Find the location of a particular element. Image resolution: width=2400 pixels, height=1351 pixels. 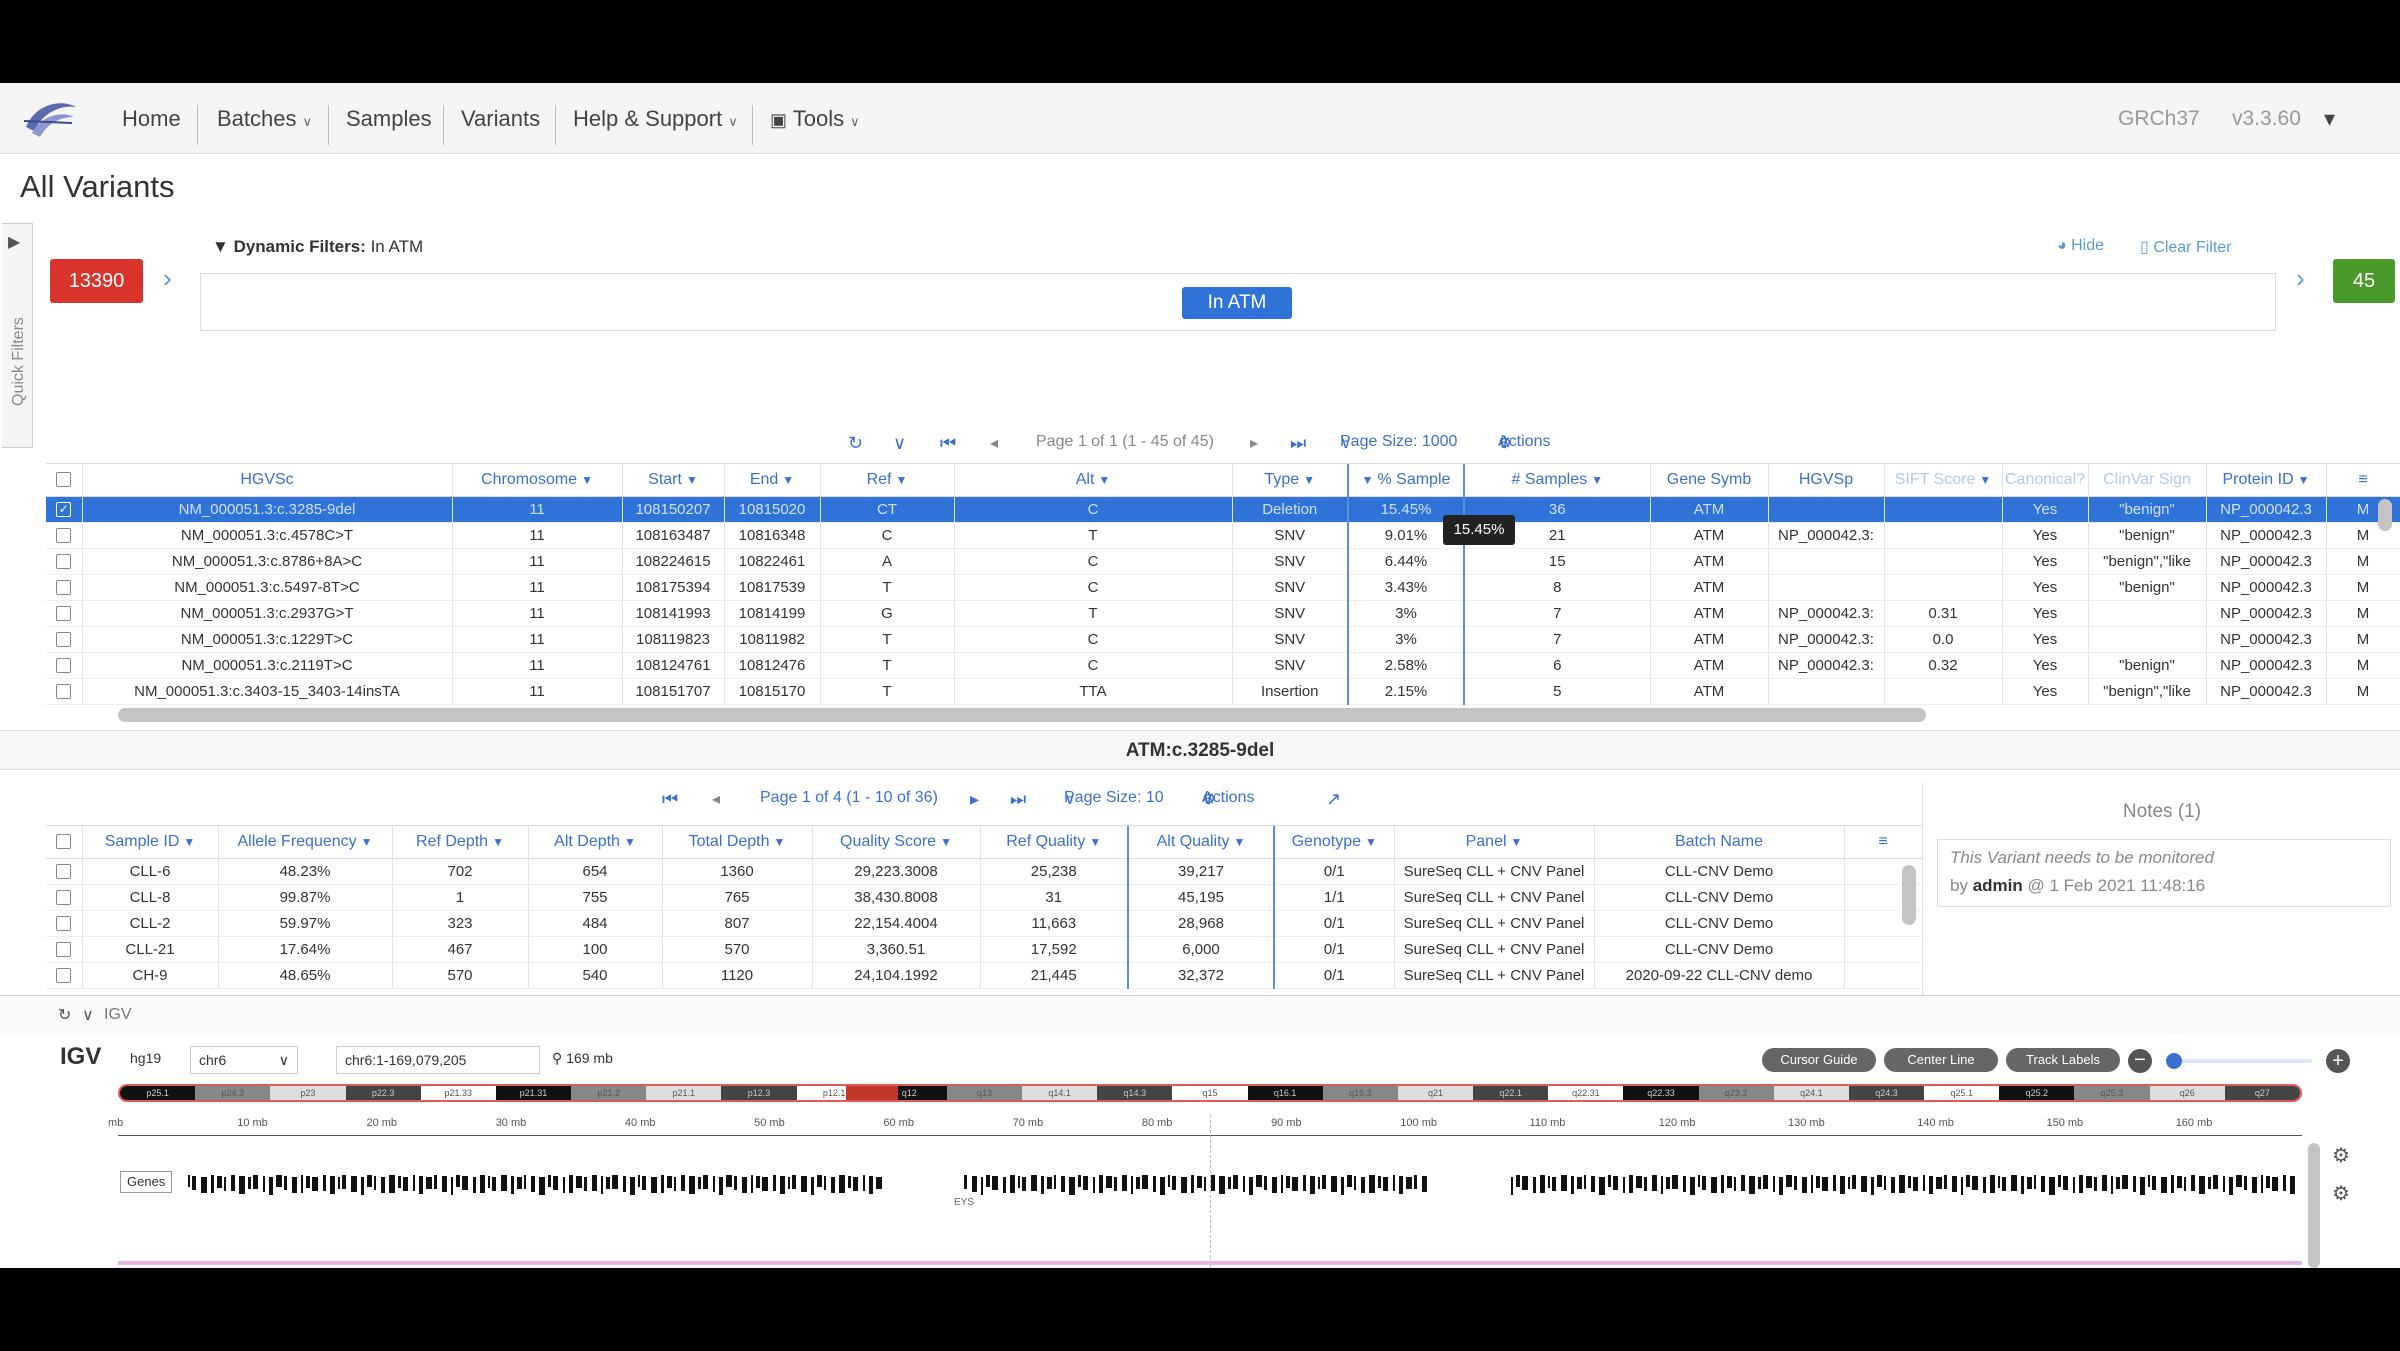

actions-menu: ⚙ Actions ∨ is located at coordinates (1228, 799).